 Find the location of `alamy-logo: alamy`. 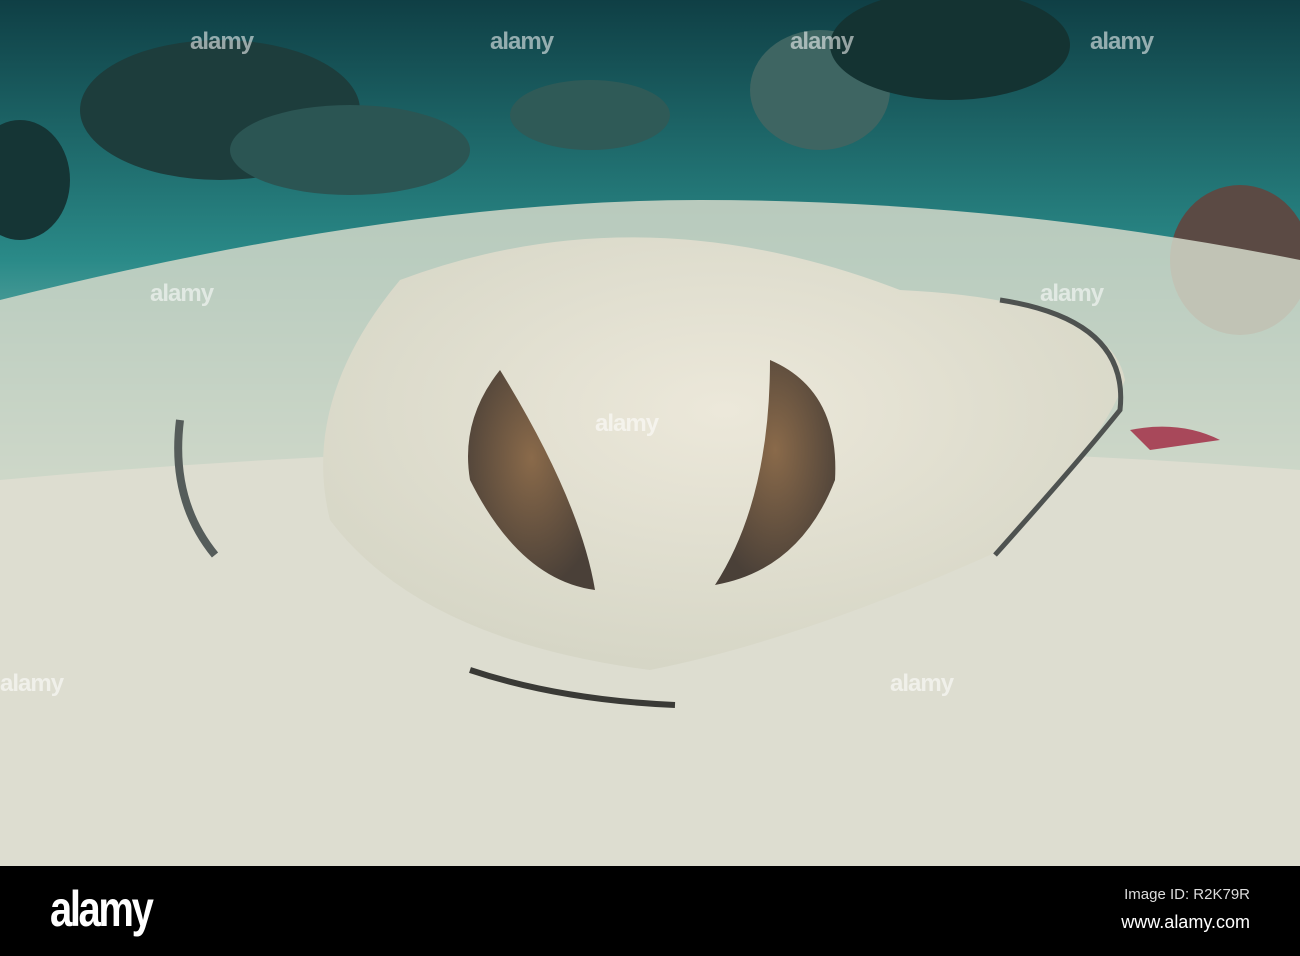

alamy-logo: alamy is located at coordinates (102, 909).